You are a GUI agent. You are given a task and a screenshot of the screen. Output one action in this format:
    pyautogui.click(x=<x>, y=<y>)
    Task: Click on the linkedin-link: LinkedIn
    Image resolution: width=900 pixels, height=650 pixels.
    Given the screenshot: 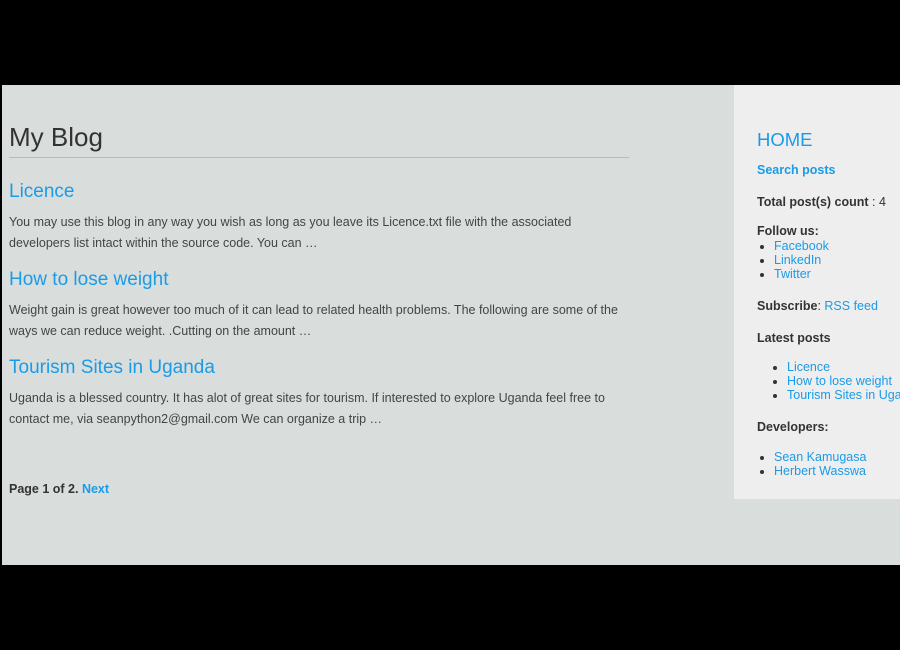 What is the action you would take?
    pyautogui.click(x=797, y=260)
    